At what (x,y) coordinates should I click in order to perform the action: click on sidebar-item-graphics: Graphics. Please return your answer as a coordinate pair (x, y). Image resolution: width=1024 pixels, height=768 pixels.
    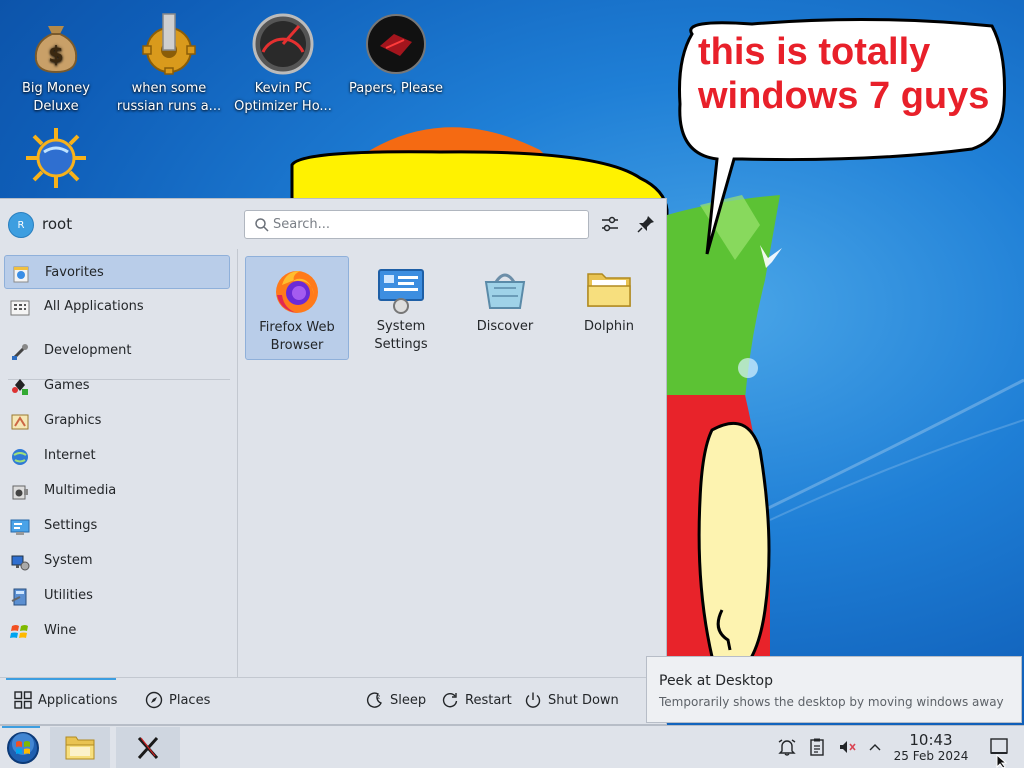
    Looking at the image, I should click on (117, 421).